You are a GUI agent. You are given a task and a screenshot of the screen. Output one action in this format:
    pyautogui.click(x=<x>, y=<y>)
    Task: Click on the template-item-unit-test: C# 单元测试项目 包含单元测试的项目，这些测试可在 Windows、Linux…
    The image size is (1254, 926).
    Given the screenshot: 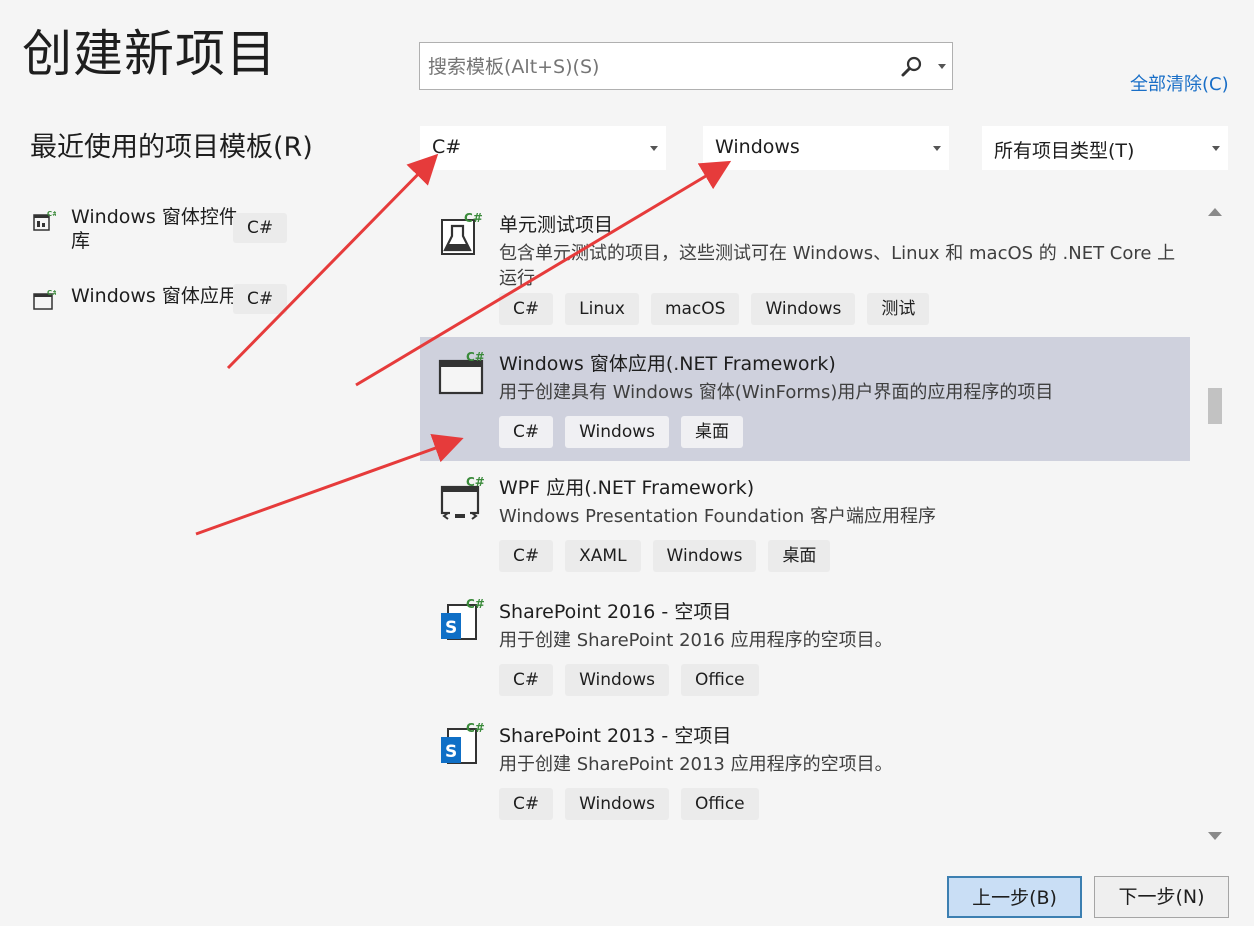 What is the action you would take?
    pyautogui.click(x=805, y=261)
    